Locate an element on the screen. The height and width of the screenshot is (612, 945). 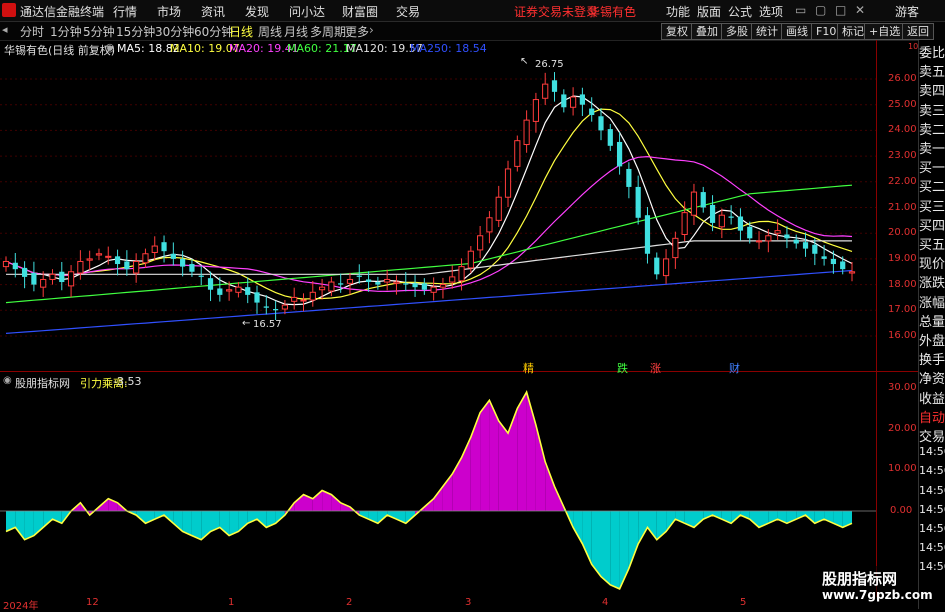
period-5min: 5分钟 is located at coordinates (99, 31).